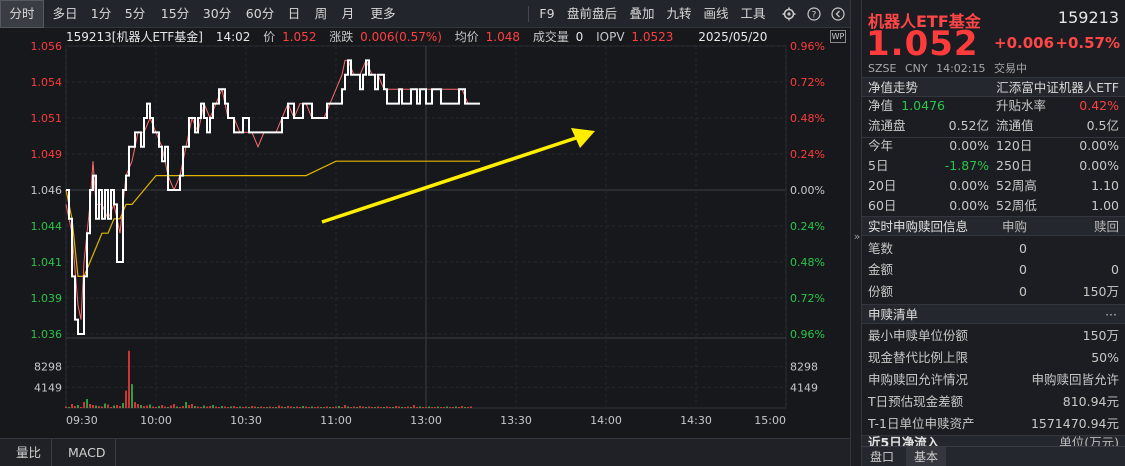 The height and width of the screenshot is (466, 1125). What do you see at coordinates (753, 14) in the screenshot?
I see `tools-button: 工具` at bounding box center [753, 14].